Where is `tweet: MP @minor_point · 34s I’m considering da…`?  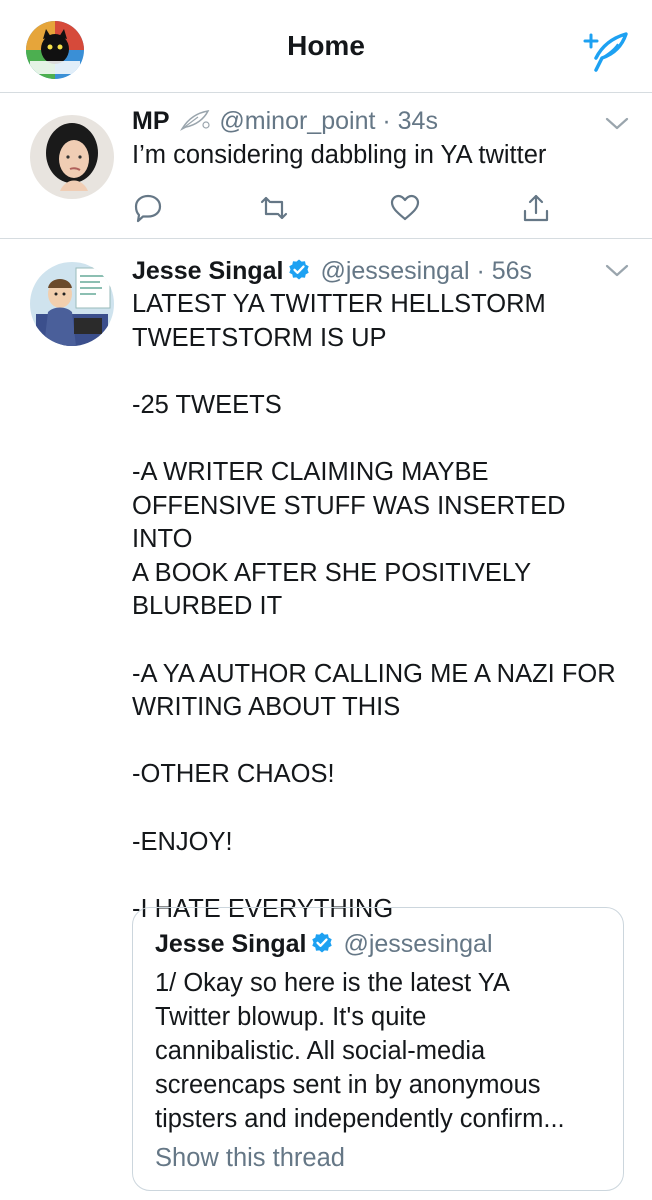
tweet: MP @minor_point · 34s I’m considering da… is located at coordinates (326, 165).